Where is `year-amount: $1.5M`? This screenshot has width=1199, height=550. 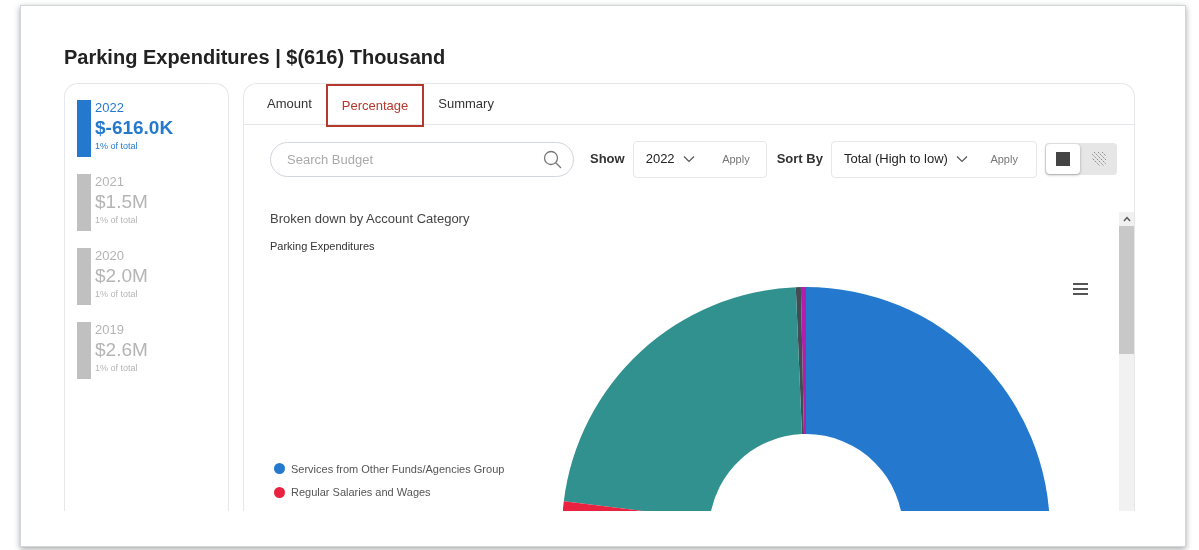
year-amount: $1.5M is located at coordinates (121, 202).